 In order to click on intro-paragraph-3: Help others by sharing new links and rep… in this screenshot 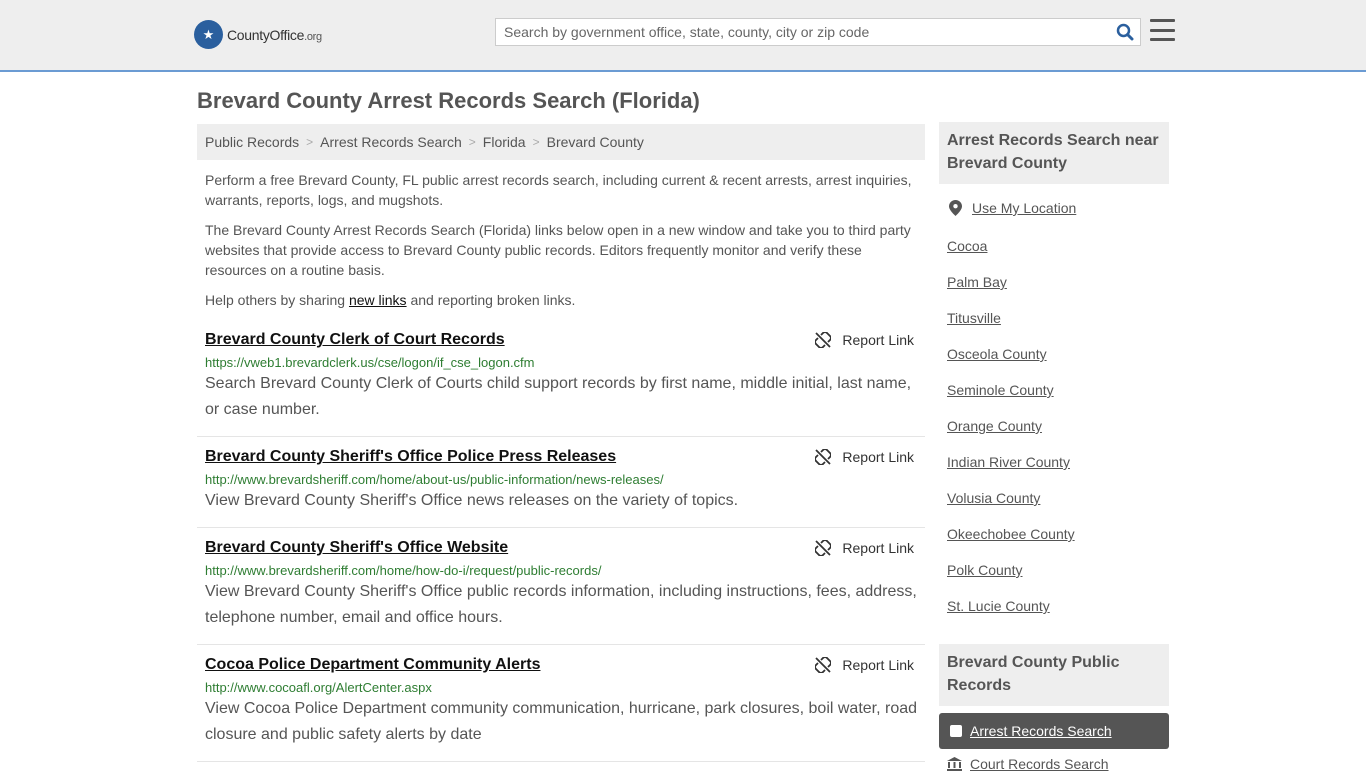, I will do `click(562, 300)`.